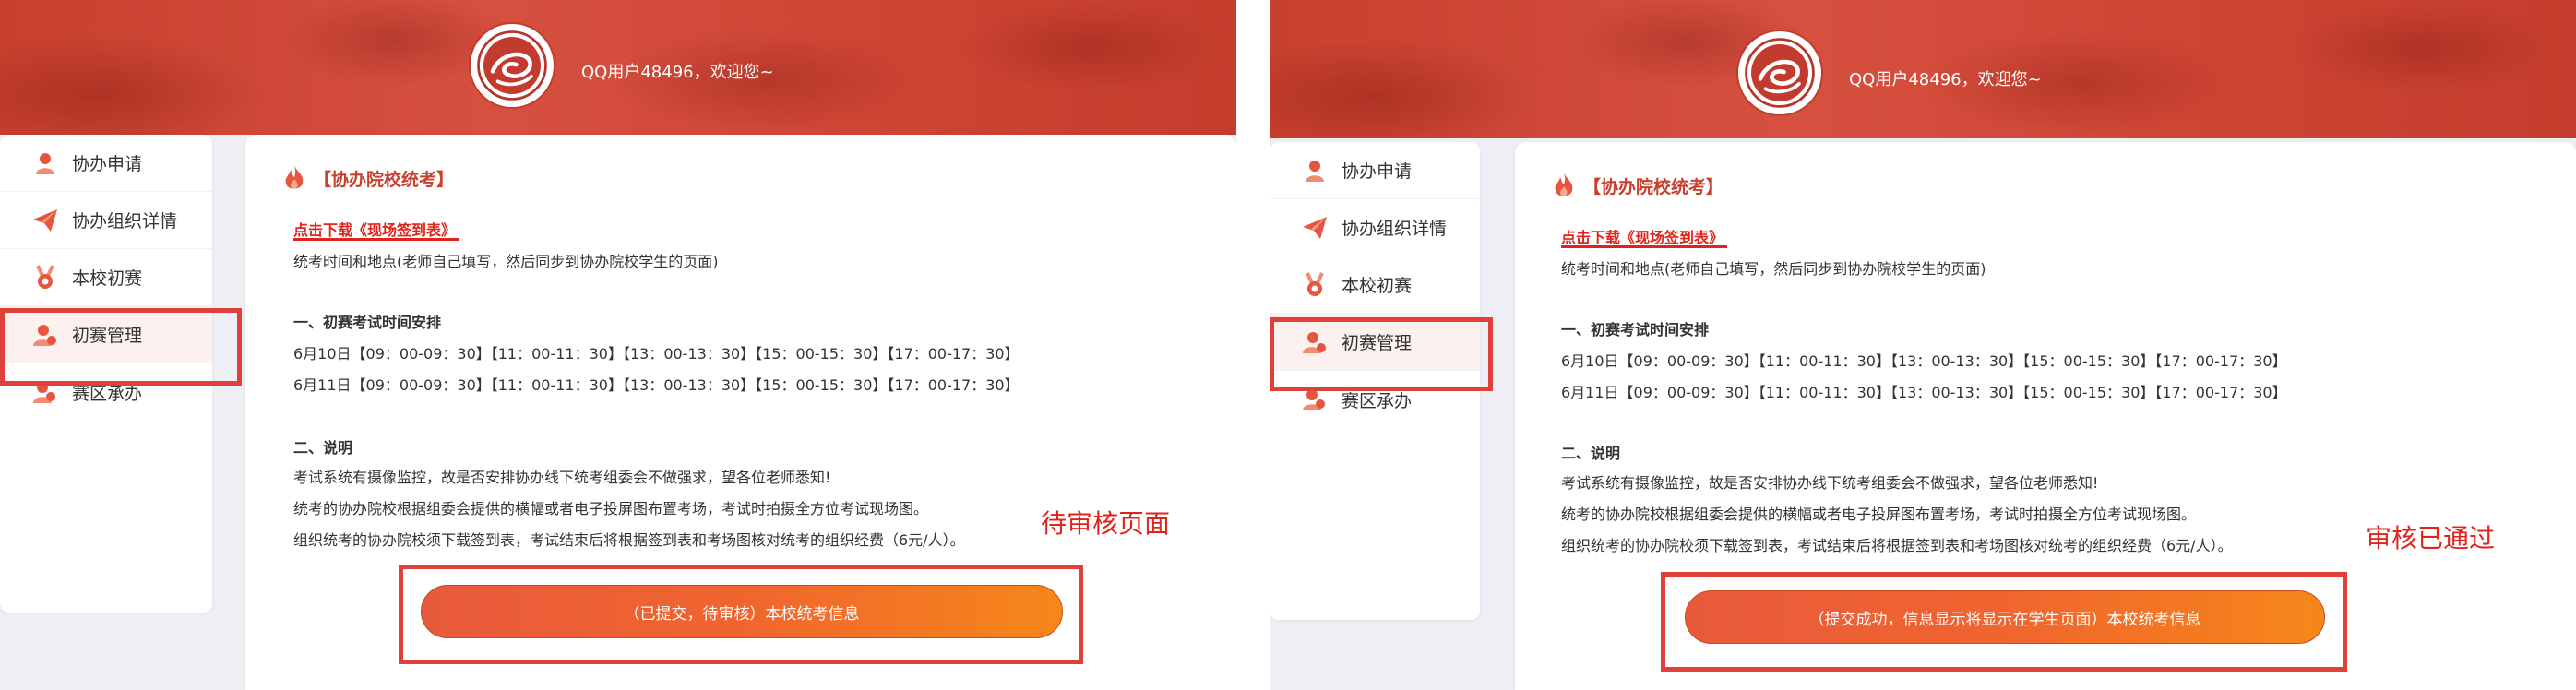 The image size is (2576, 690). Describe the element at coordinates (1253, 345) in the screenshot. I see `panel-separator` at that location.